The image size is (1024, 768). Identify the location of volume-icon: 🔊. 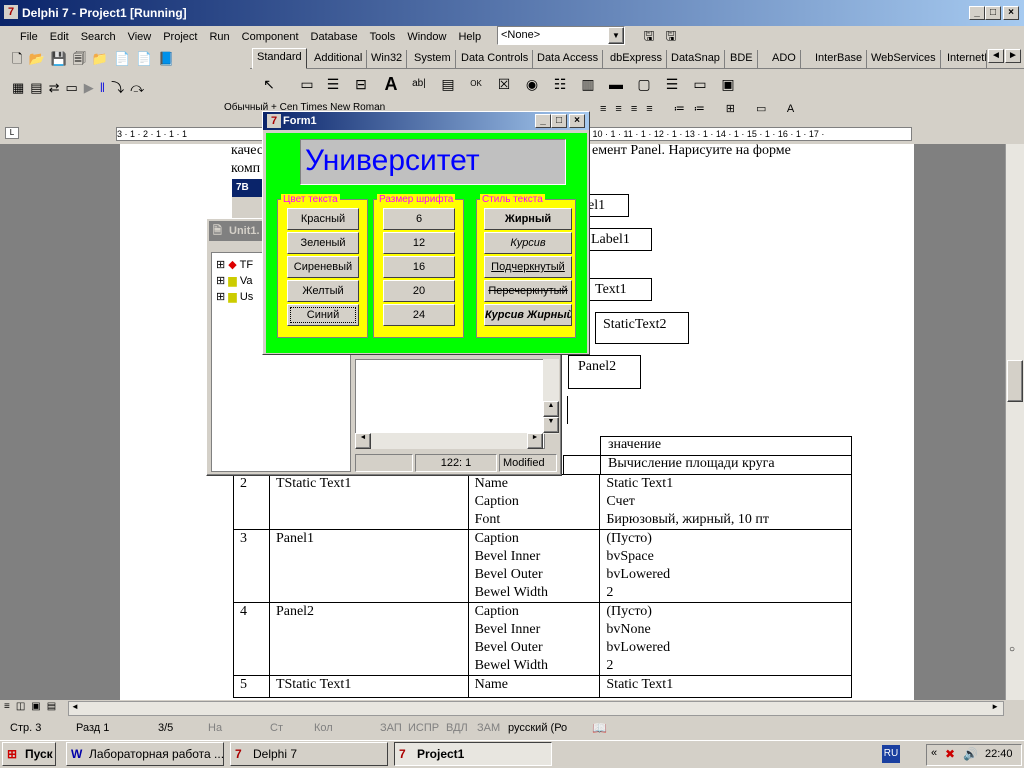
(970, 754).